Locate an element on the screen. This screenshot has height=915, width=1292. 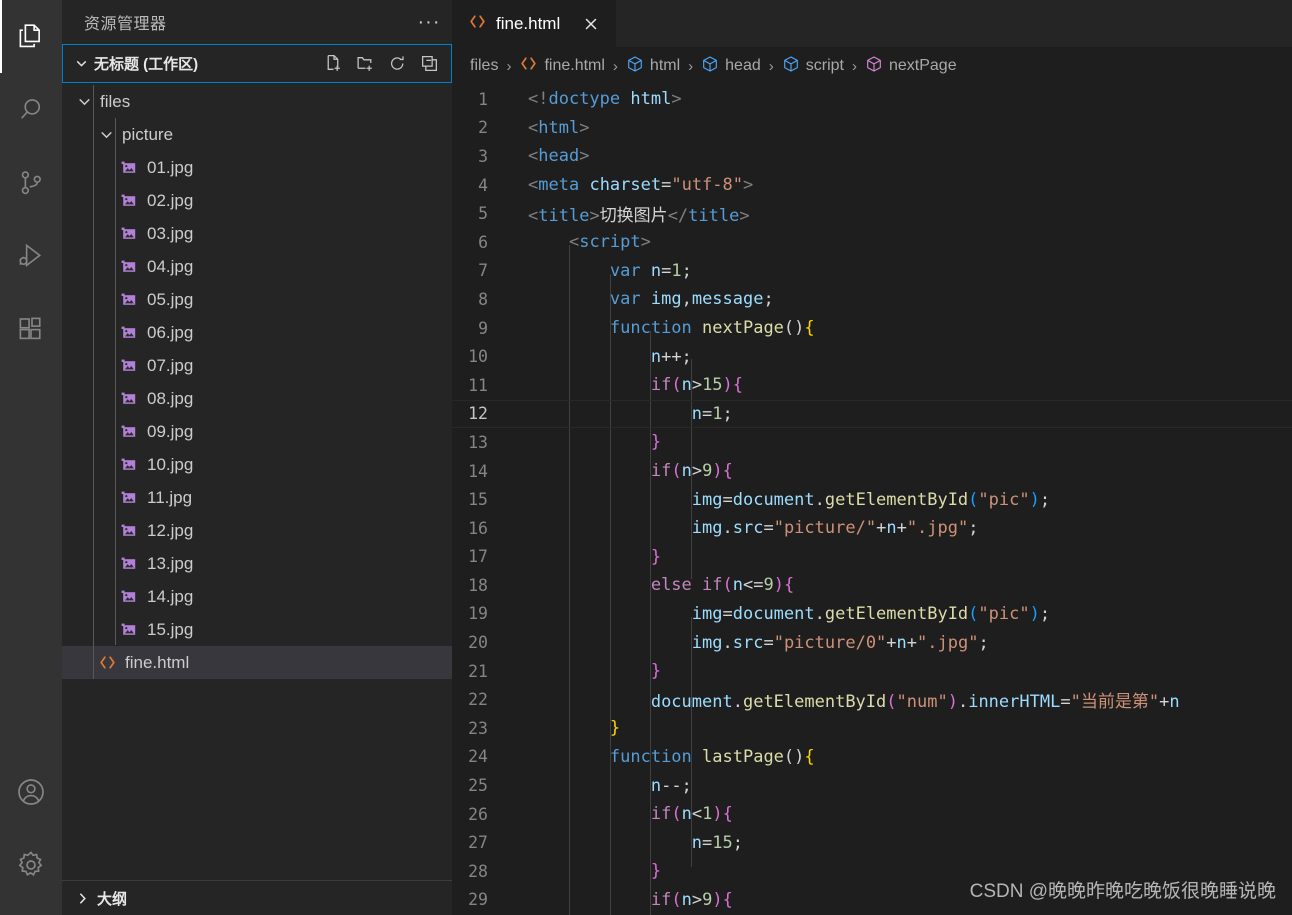
tab-fine-html: fine.html is located at coordinates (534, 23).